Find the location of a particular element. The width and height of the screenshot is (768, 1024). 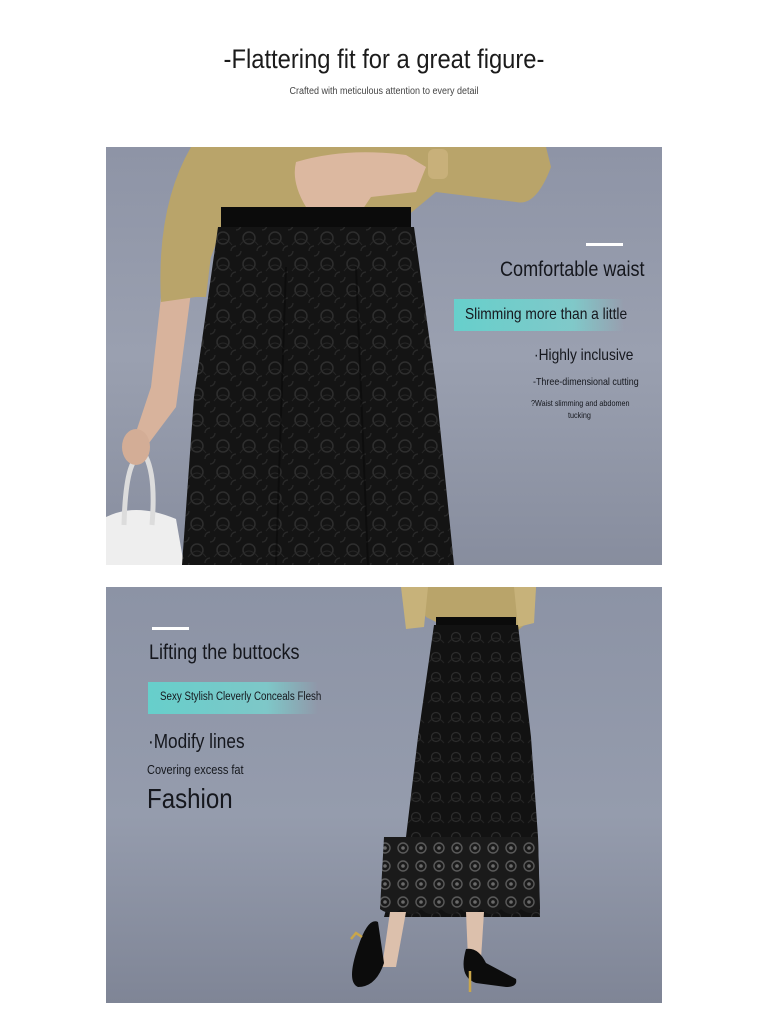

waist-heading: Comfortable waist is located at coordinates (572, 269).